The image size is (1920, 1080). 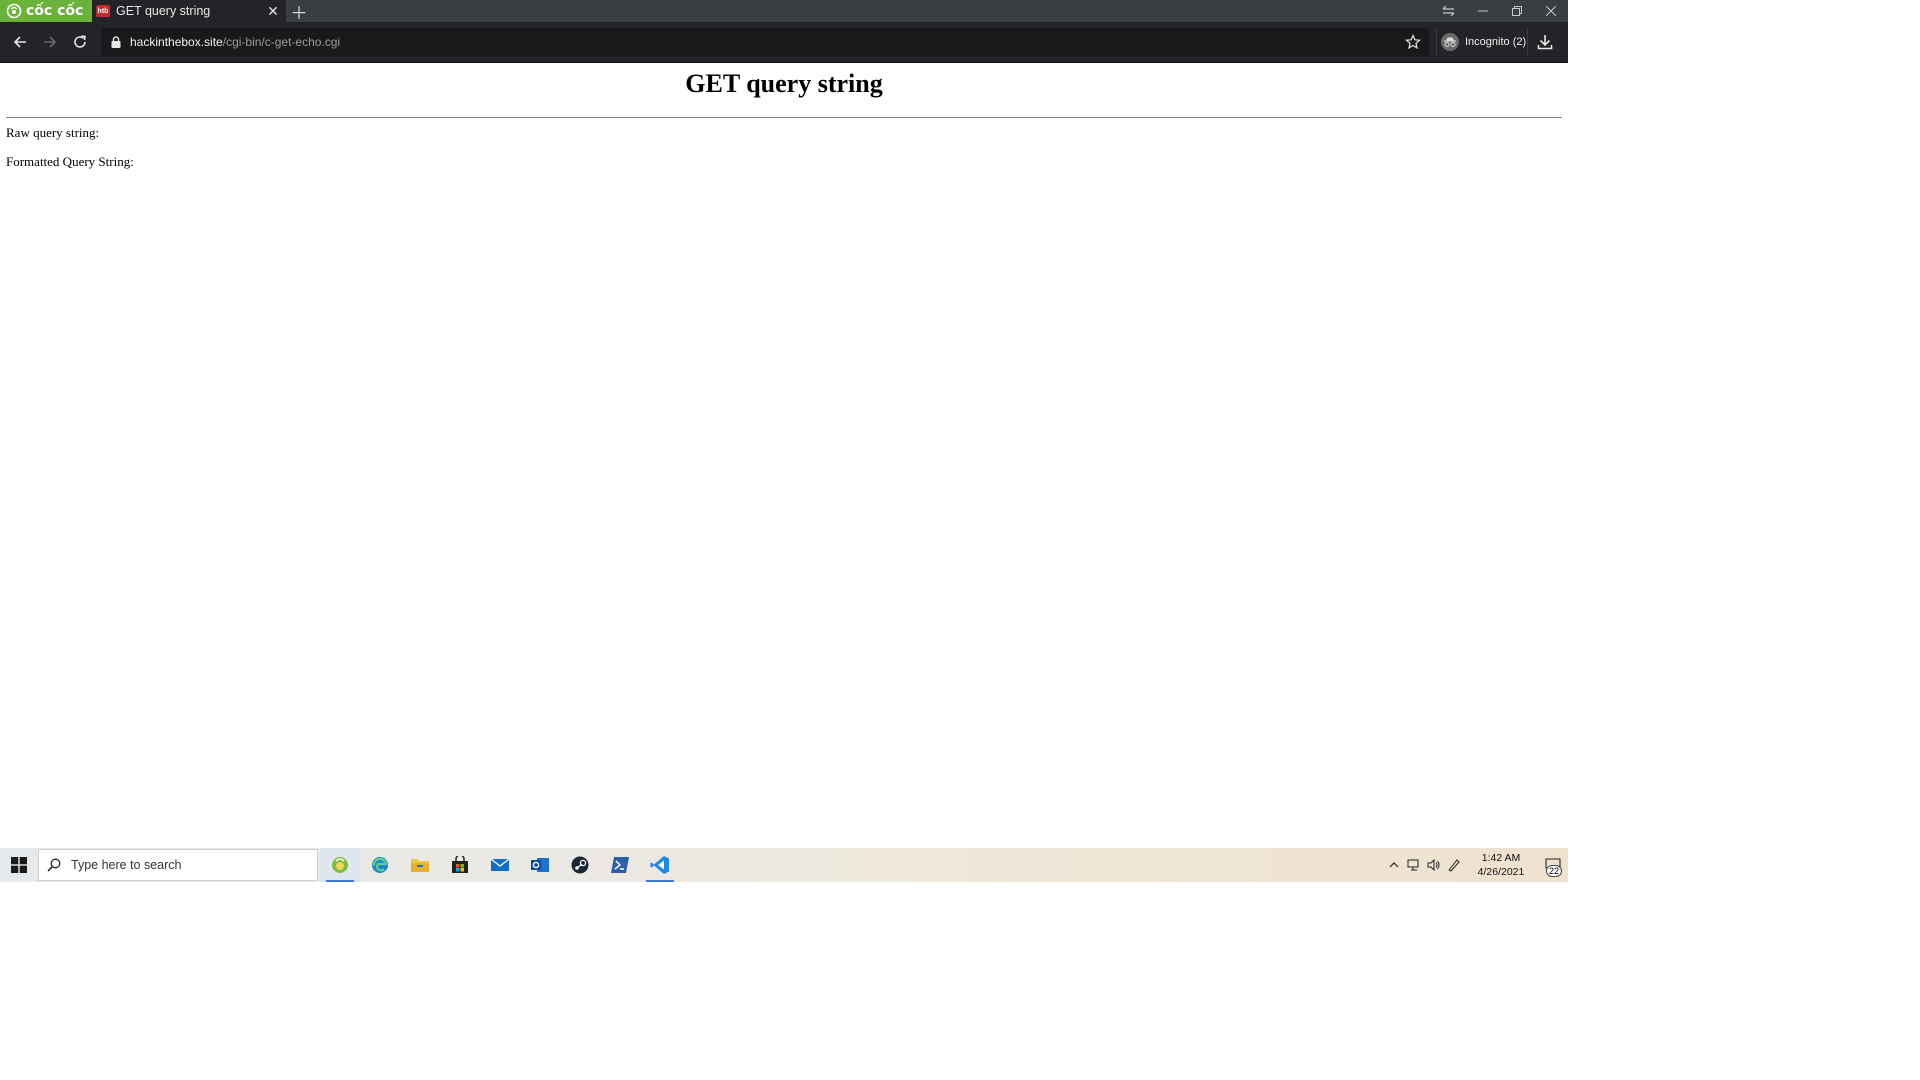 What do you see at coordinates (55, 11) in the screenshot?
I see `browser-brand-label: cốc cốc` at bounding box center [55, 11].